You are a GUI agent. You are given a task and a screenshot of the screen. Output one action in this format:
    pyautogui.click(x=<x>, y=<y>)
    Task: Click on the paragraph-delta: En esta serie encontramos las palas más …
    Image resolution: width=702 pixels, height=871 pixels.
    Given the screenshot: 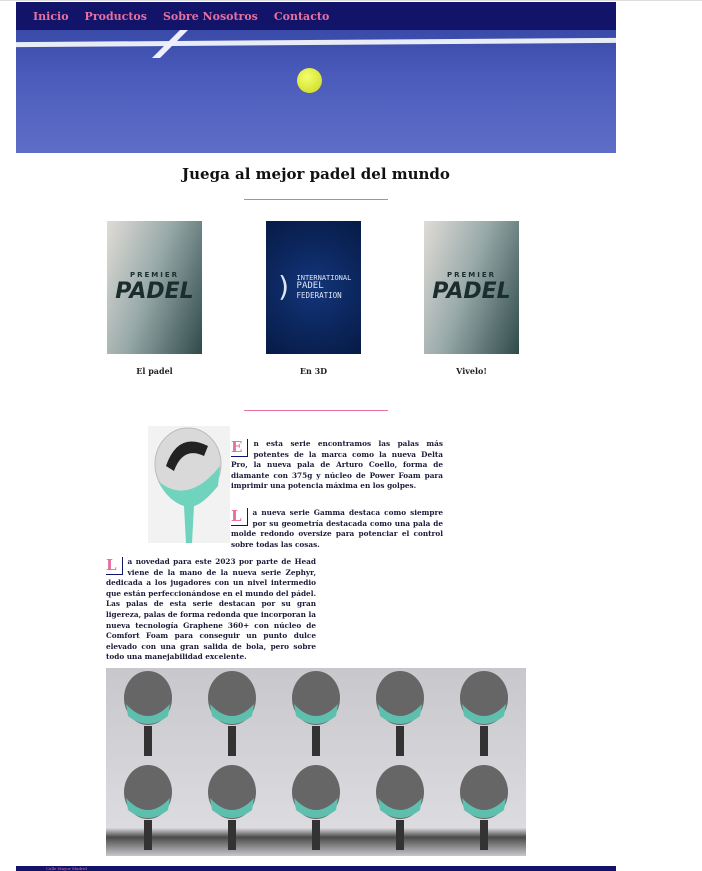 What is the action you would take?
    pyautogui.click(x=337, y=465)
    